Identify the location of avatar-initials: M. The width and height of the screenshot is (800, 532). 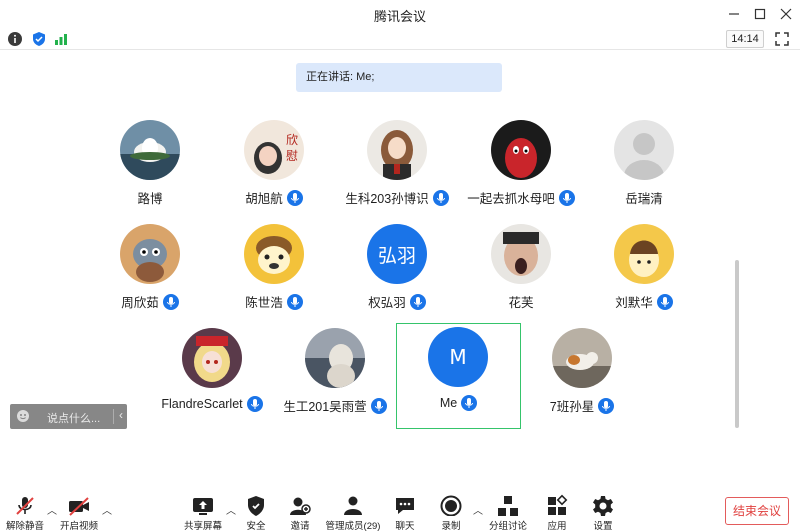
(458, 357).